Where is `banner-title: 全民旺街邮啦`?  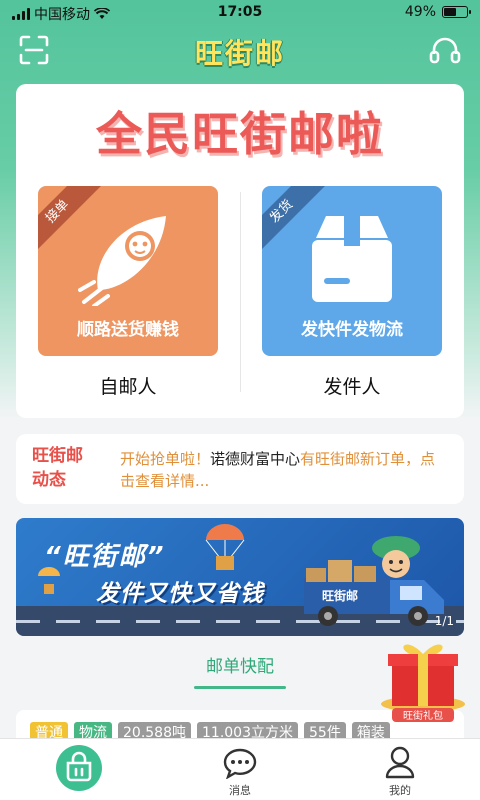
banner-title: 全民旺街邮啦 is located at coordinates (240, 134).